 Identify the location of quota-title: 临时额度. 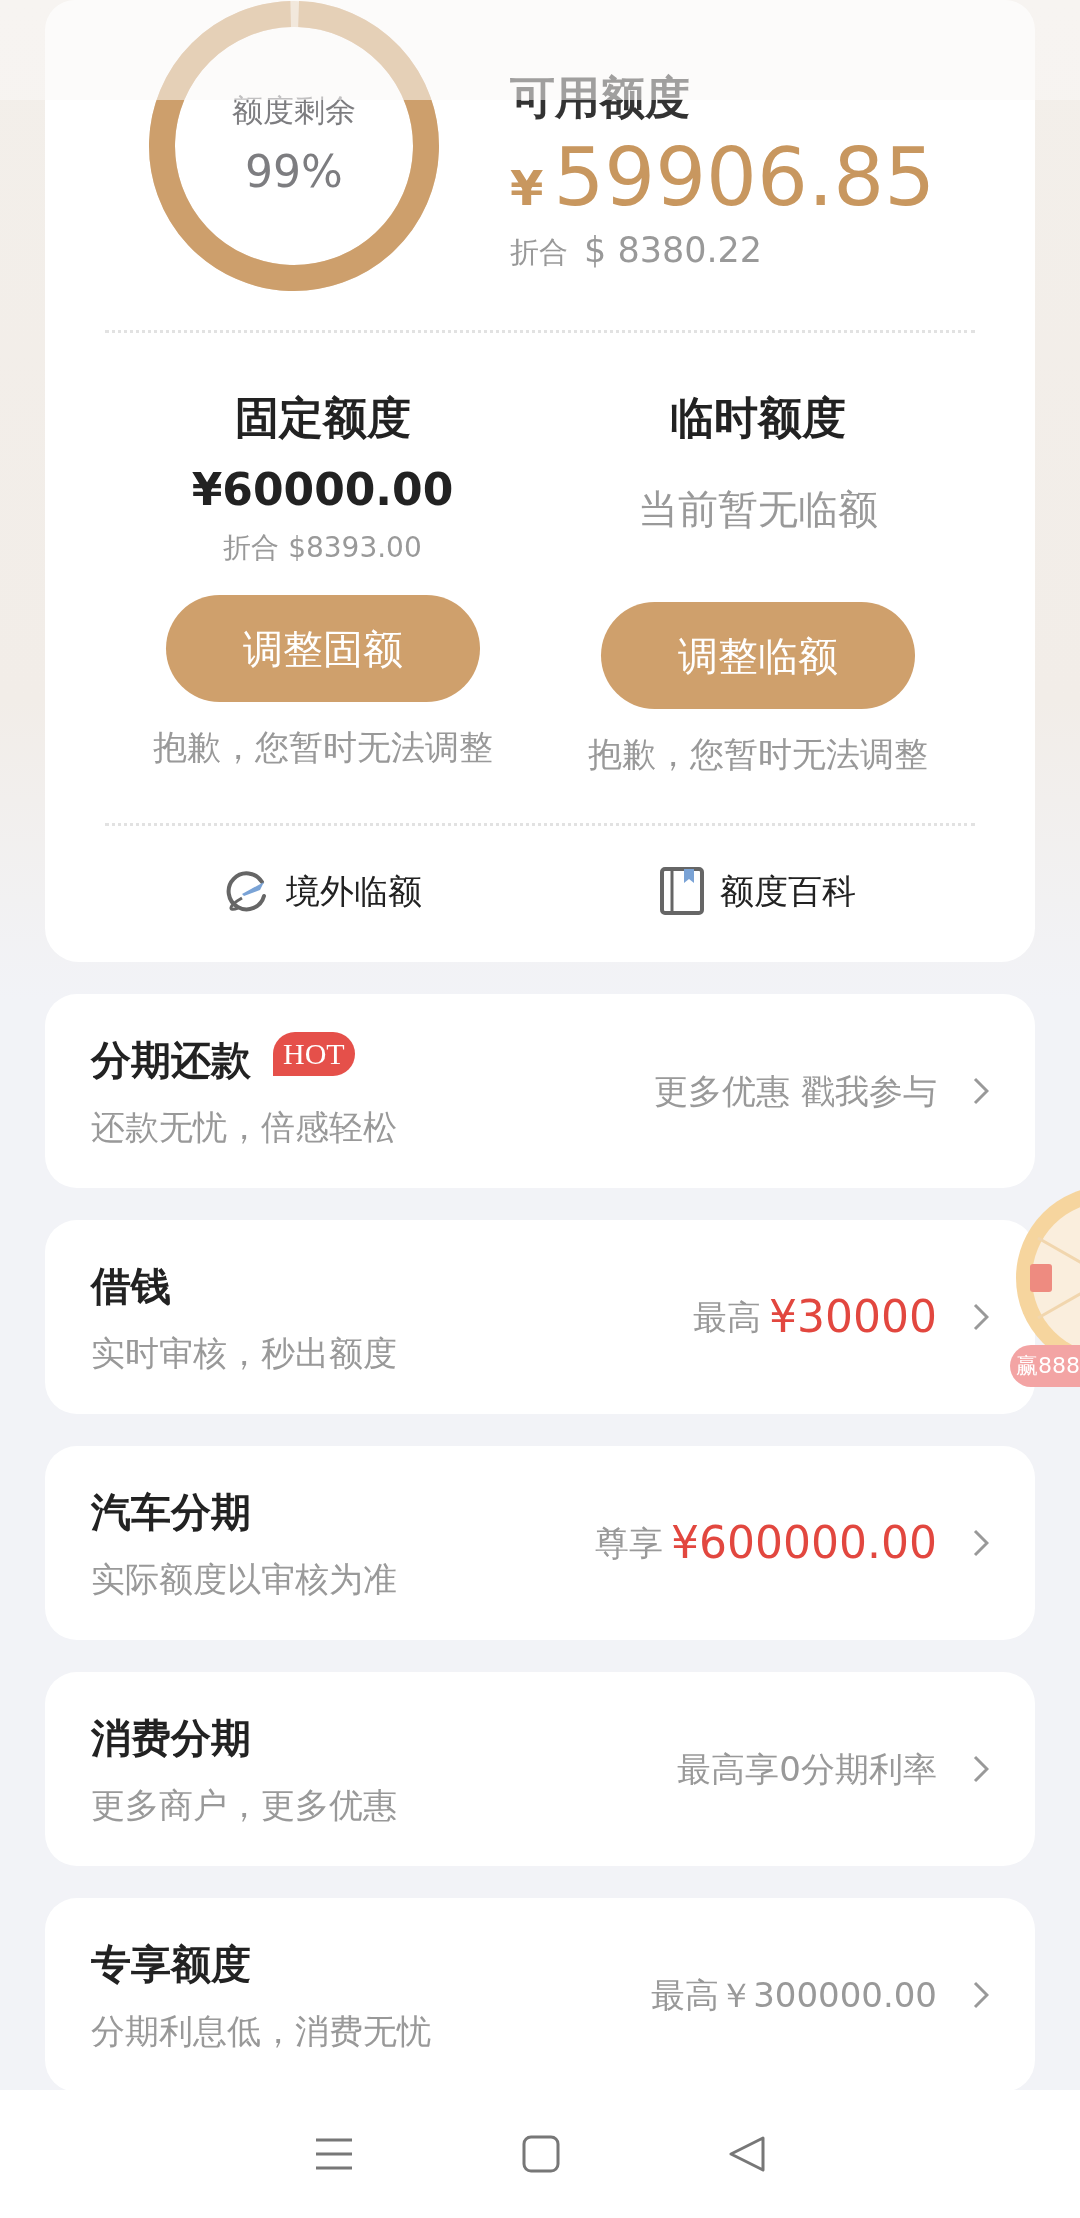
(757, 418).